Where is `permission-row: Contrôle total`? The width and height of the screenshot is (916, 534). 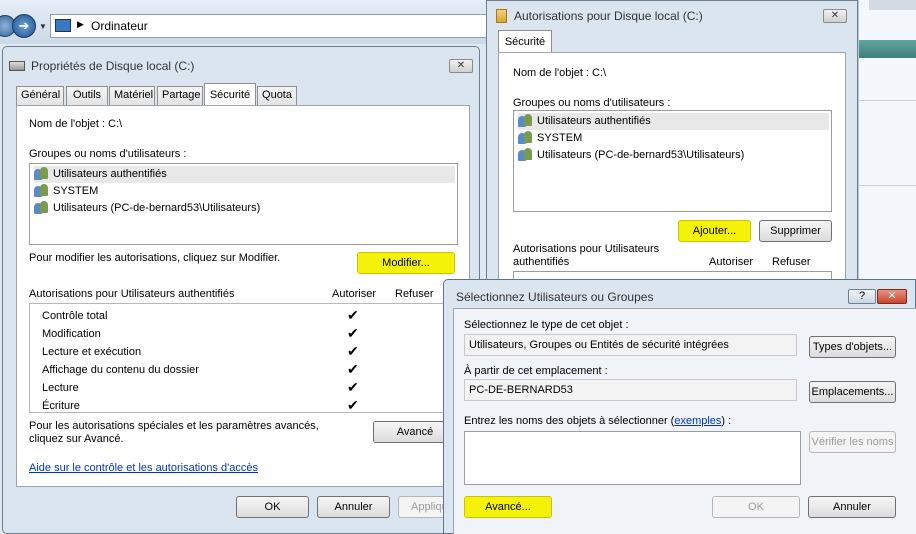
permission-row: Contrôle total is located at coordinates (75, 316).